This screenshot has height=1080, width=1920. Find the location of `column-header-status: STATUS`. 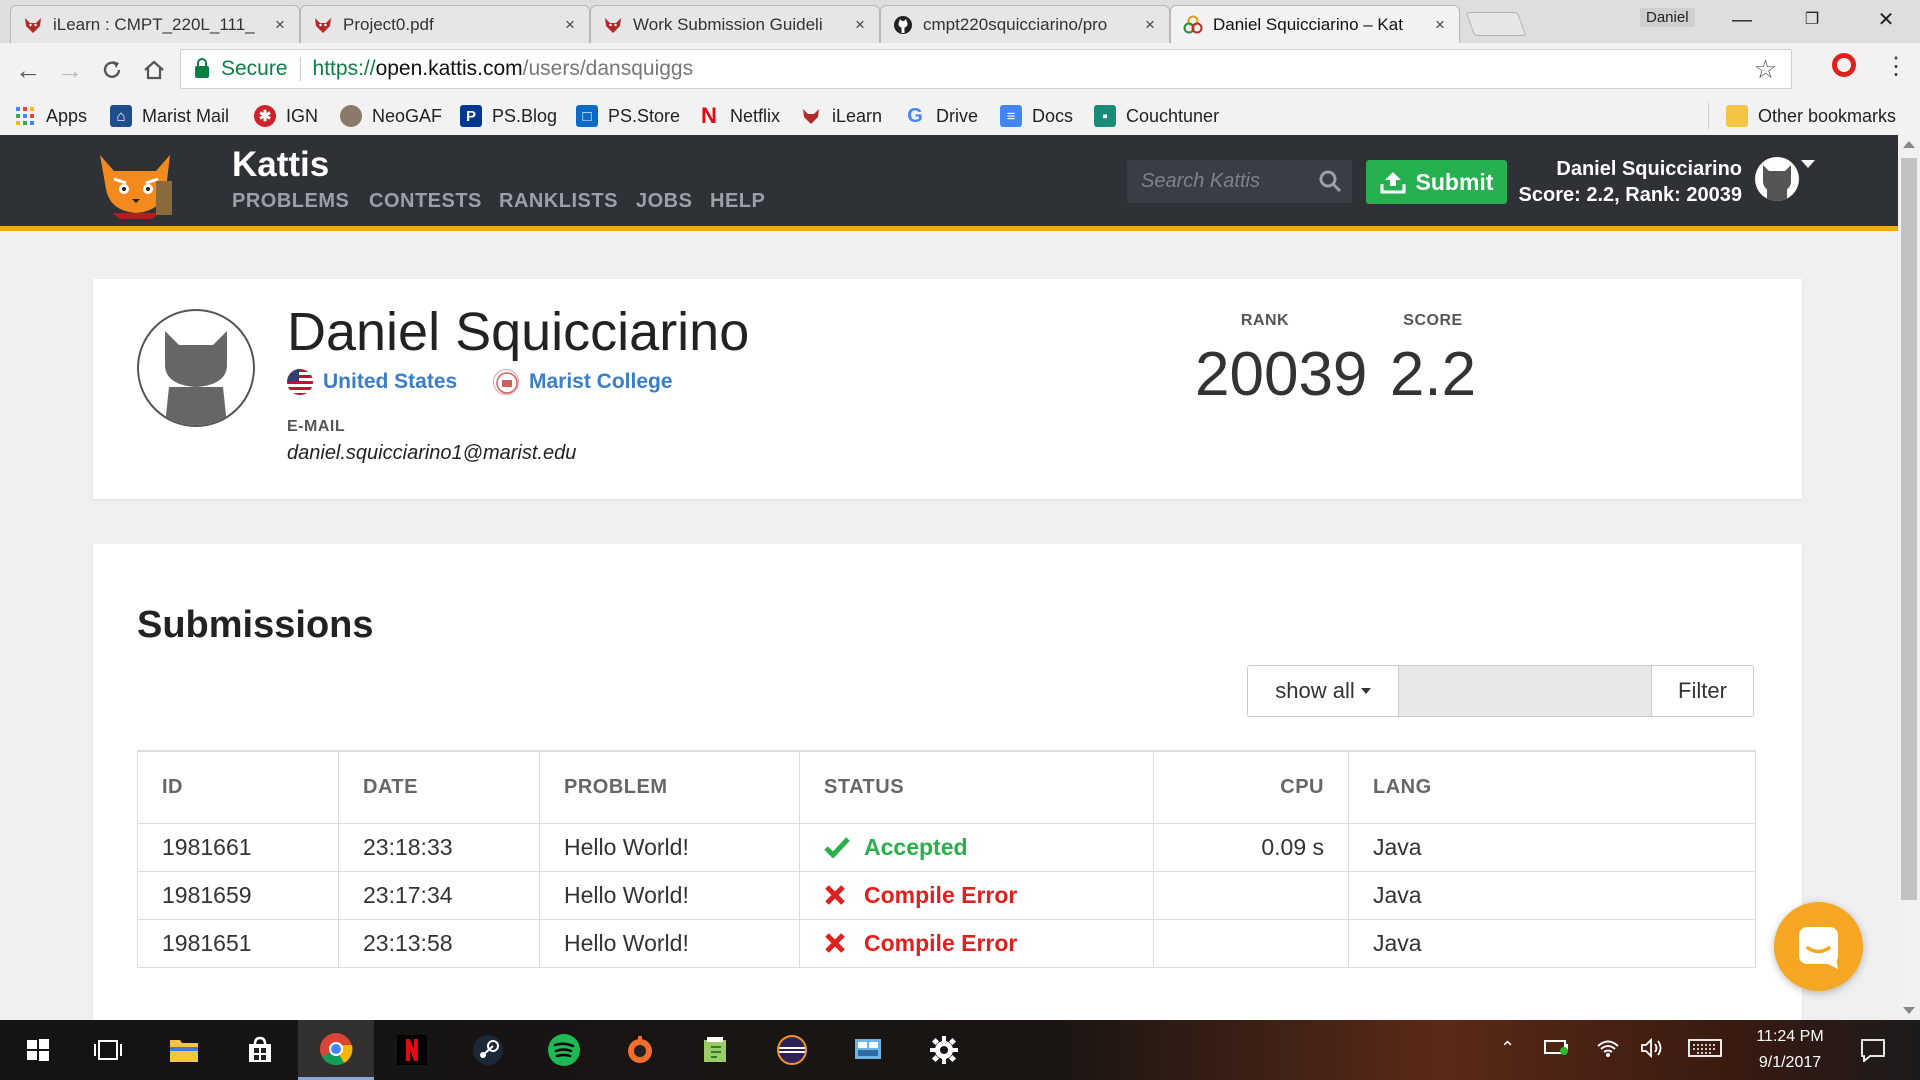

column-header-status: STATUS is located at coordinates (976, 787).